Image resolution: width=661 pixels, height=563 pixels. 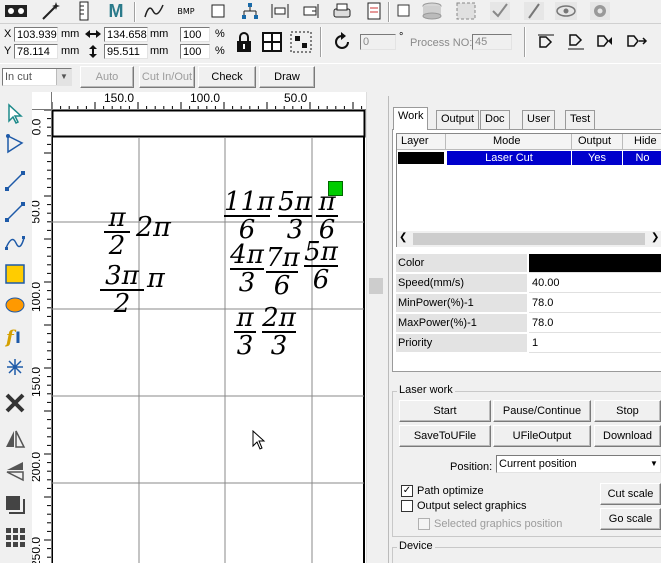 I want to click on scale-x-field: 100, so click(x=195, y=34).